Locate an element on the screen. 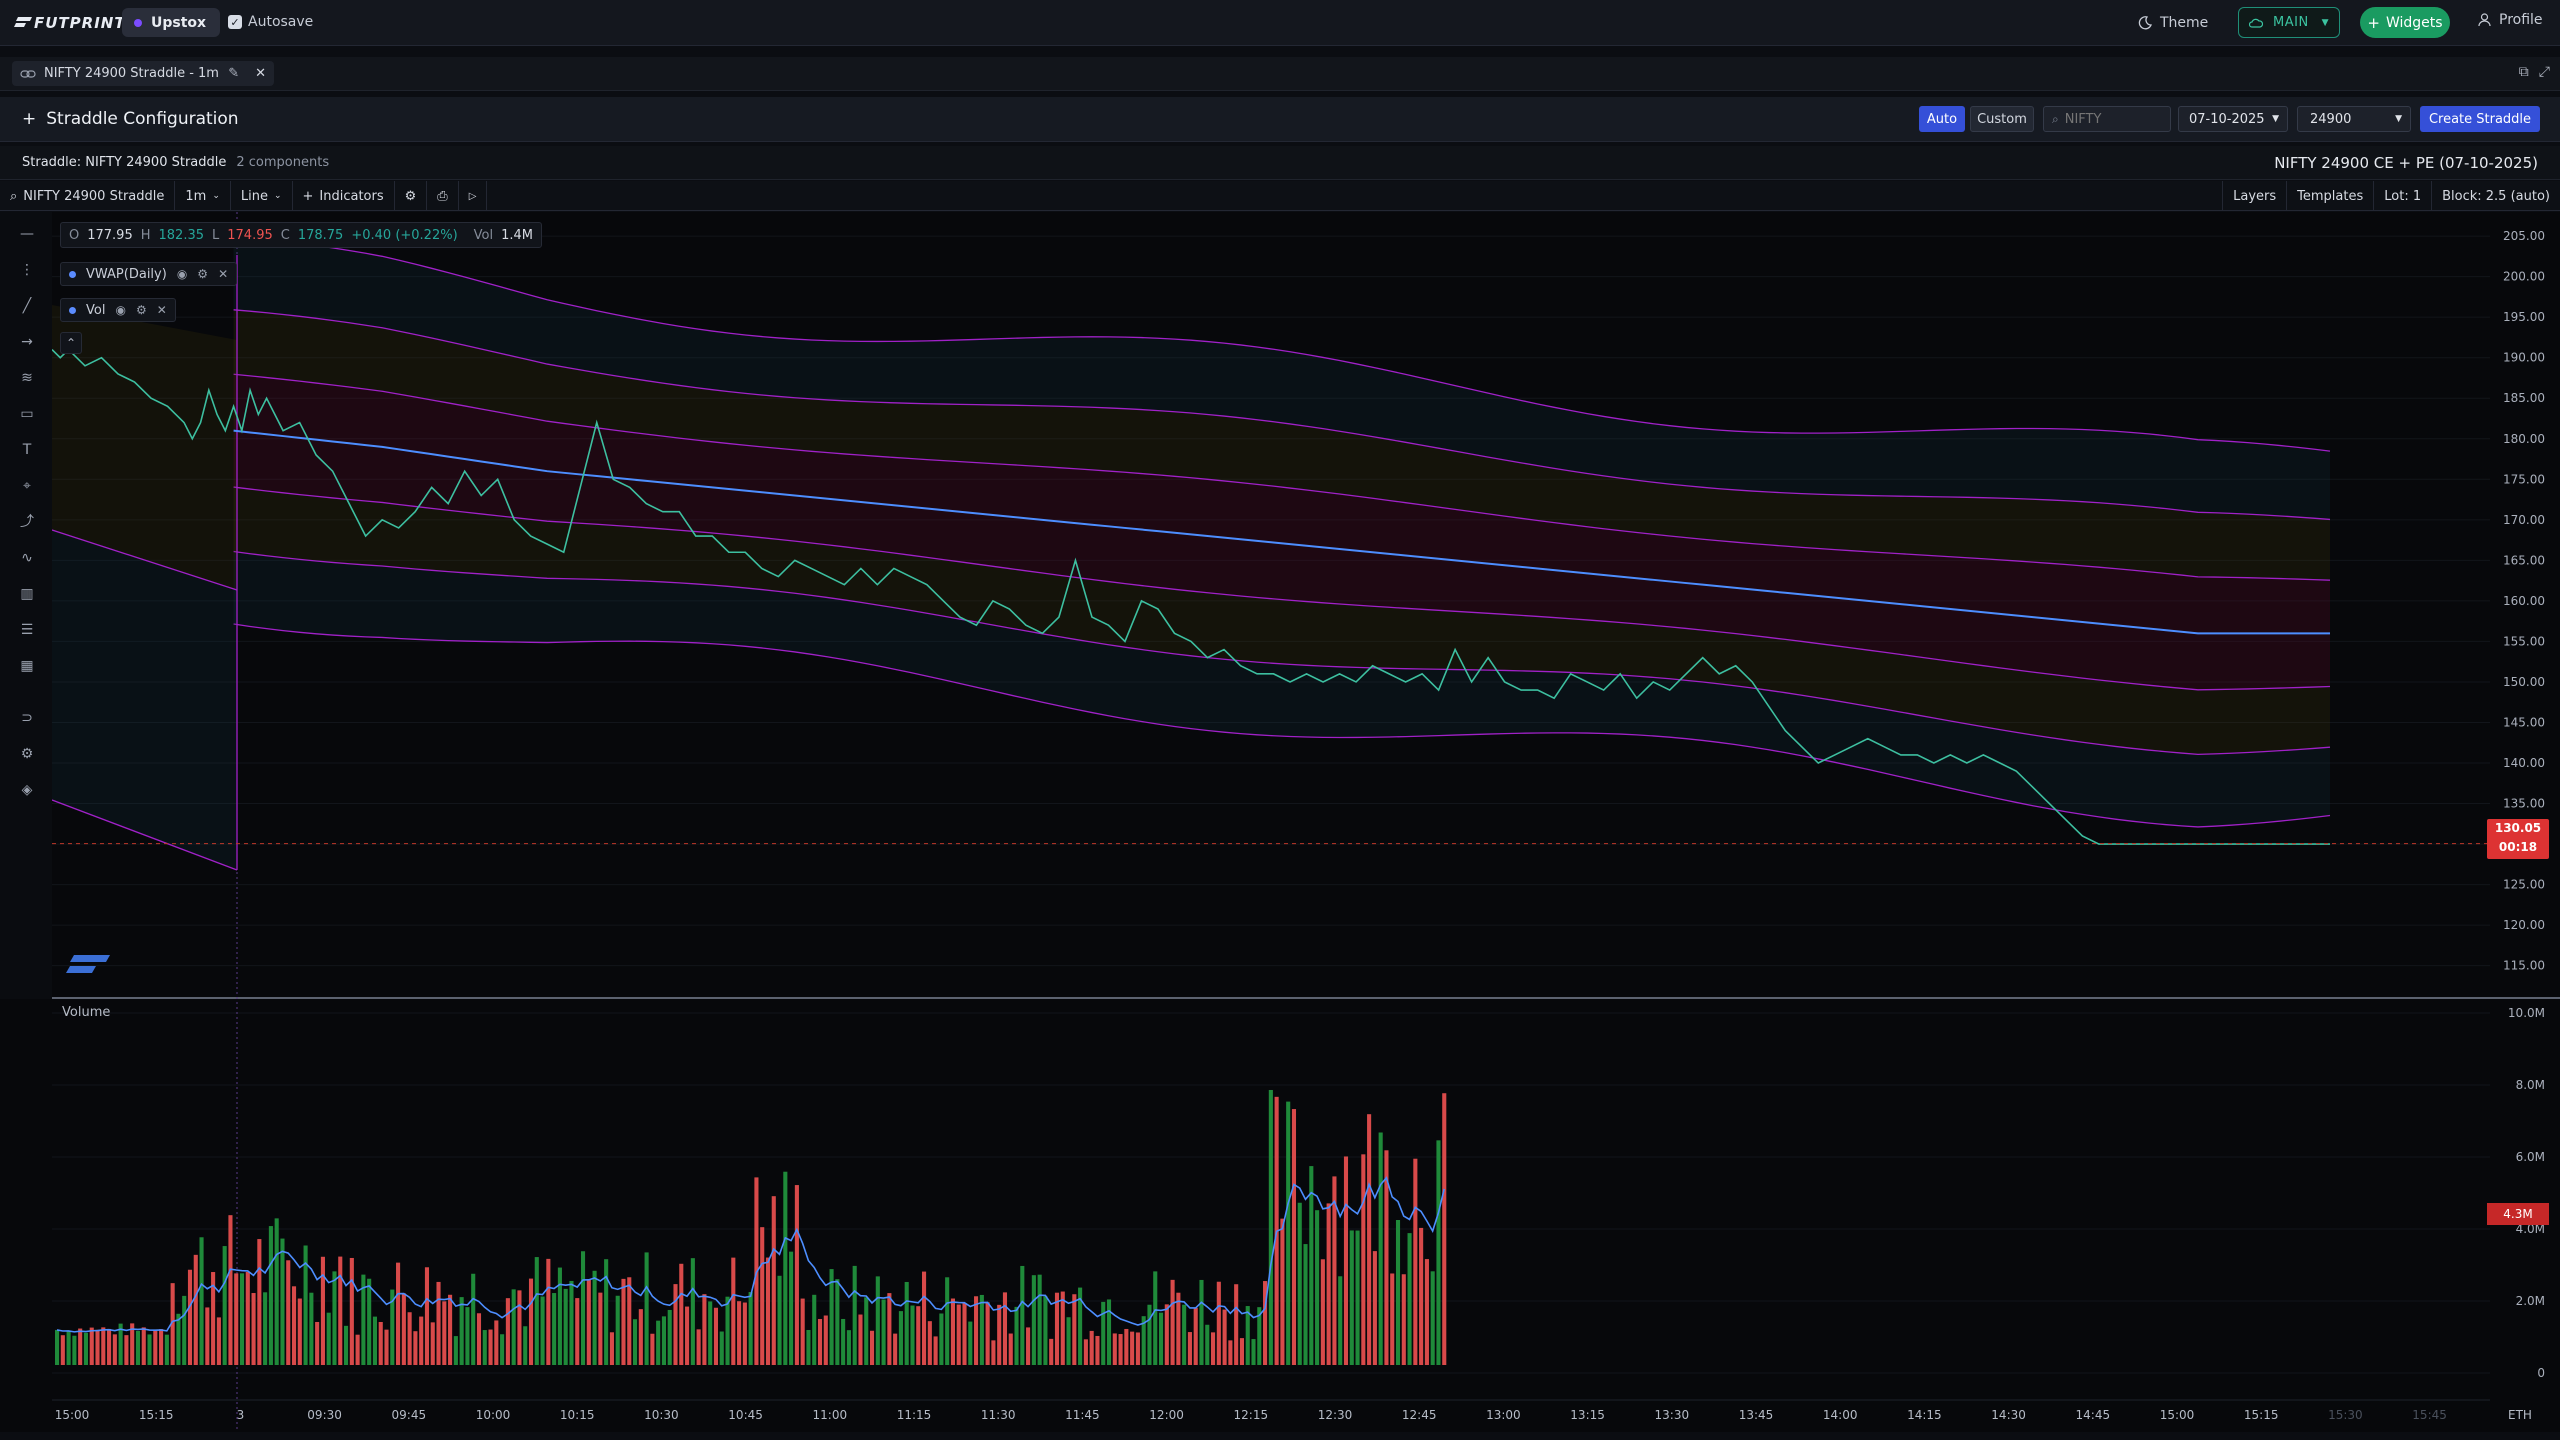 Image resolution: width=2560 pixels, height=1440 pixels. broker-status-icon is located at coordinates (138, 22).